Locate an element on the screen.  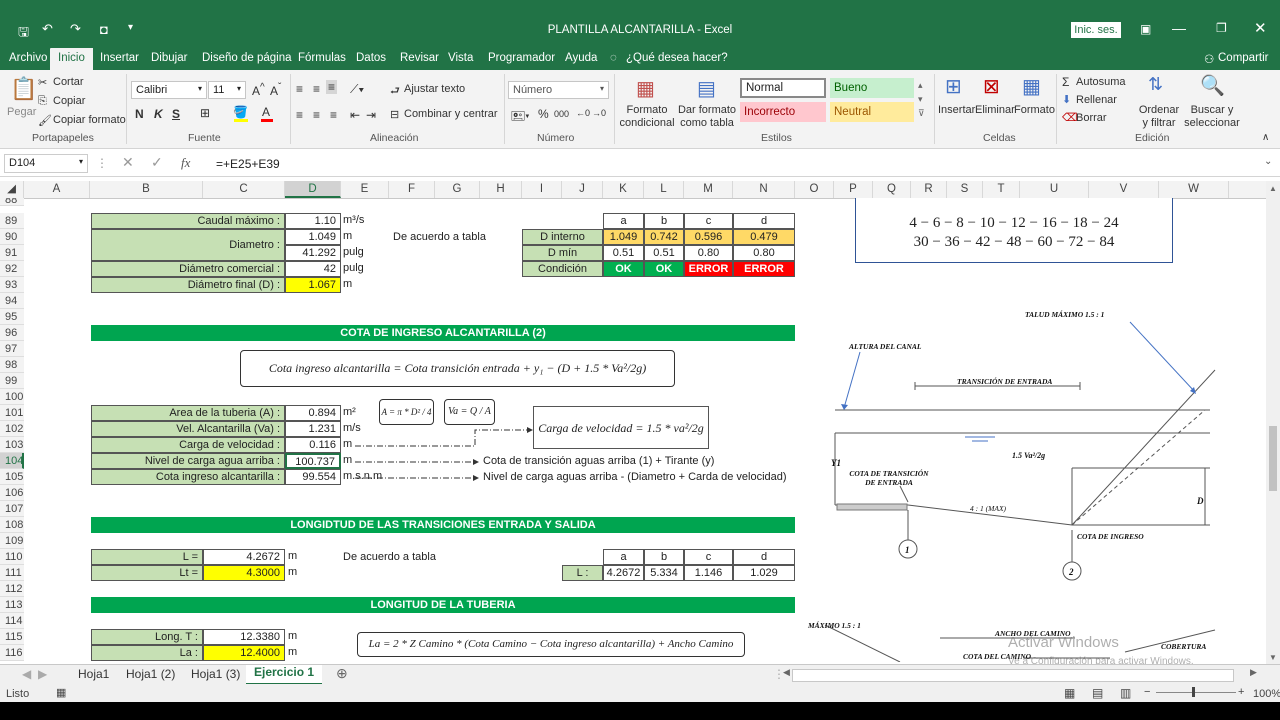
scroll-left-icon: ◀ is located at coordinates (786, 672).